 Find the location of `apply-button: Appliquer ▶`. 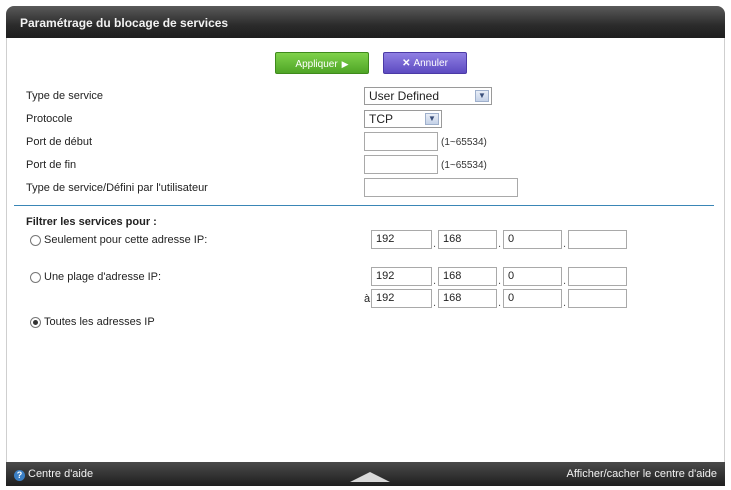

apply-button: Appliquer ▶ is located at coordinates (322, 63).